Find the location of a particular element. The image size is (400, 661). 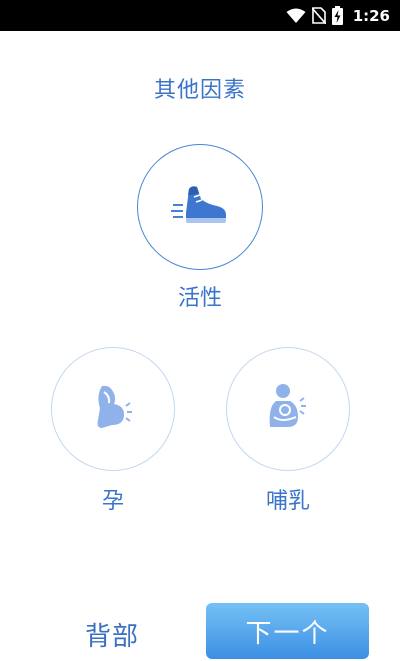

breastfeeding-option-button is located at coordinates (288, 409).